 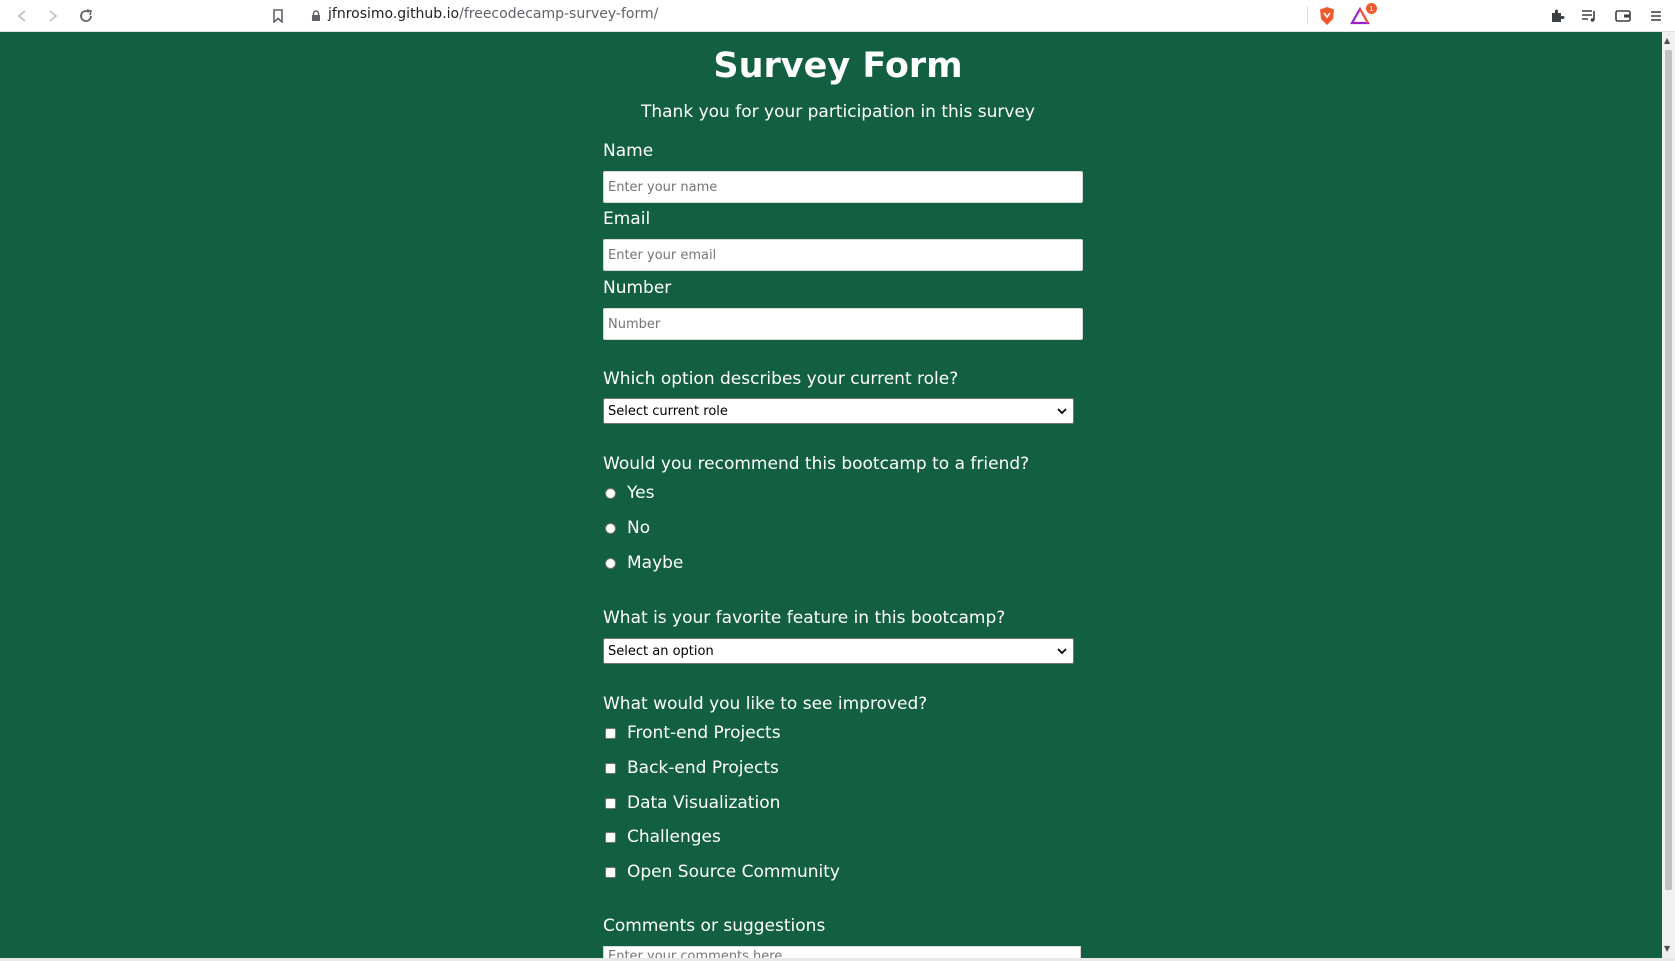 I want to click on checkbox-option: Challenges, so click(x=662, y=837).